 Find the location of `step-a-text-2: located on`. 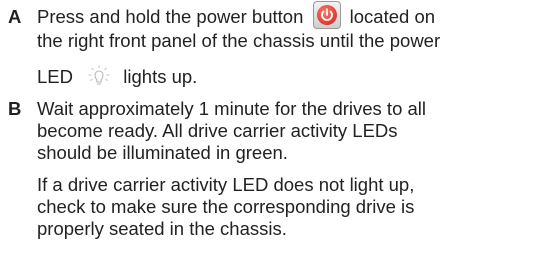

step-a-text-2: located on is located at coordinates (392, 16).